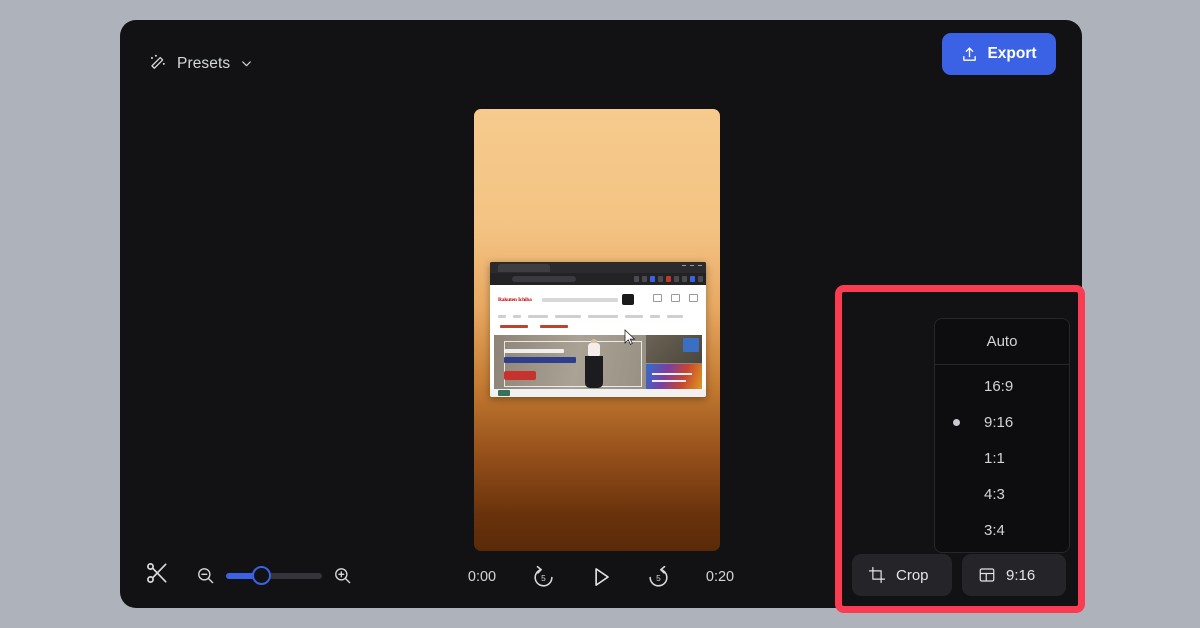 This screenshot has width=1200, height=628. Describe the element at coordinates (157, 63) in the screenshot. I see `magic-wand-icon` at that location.